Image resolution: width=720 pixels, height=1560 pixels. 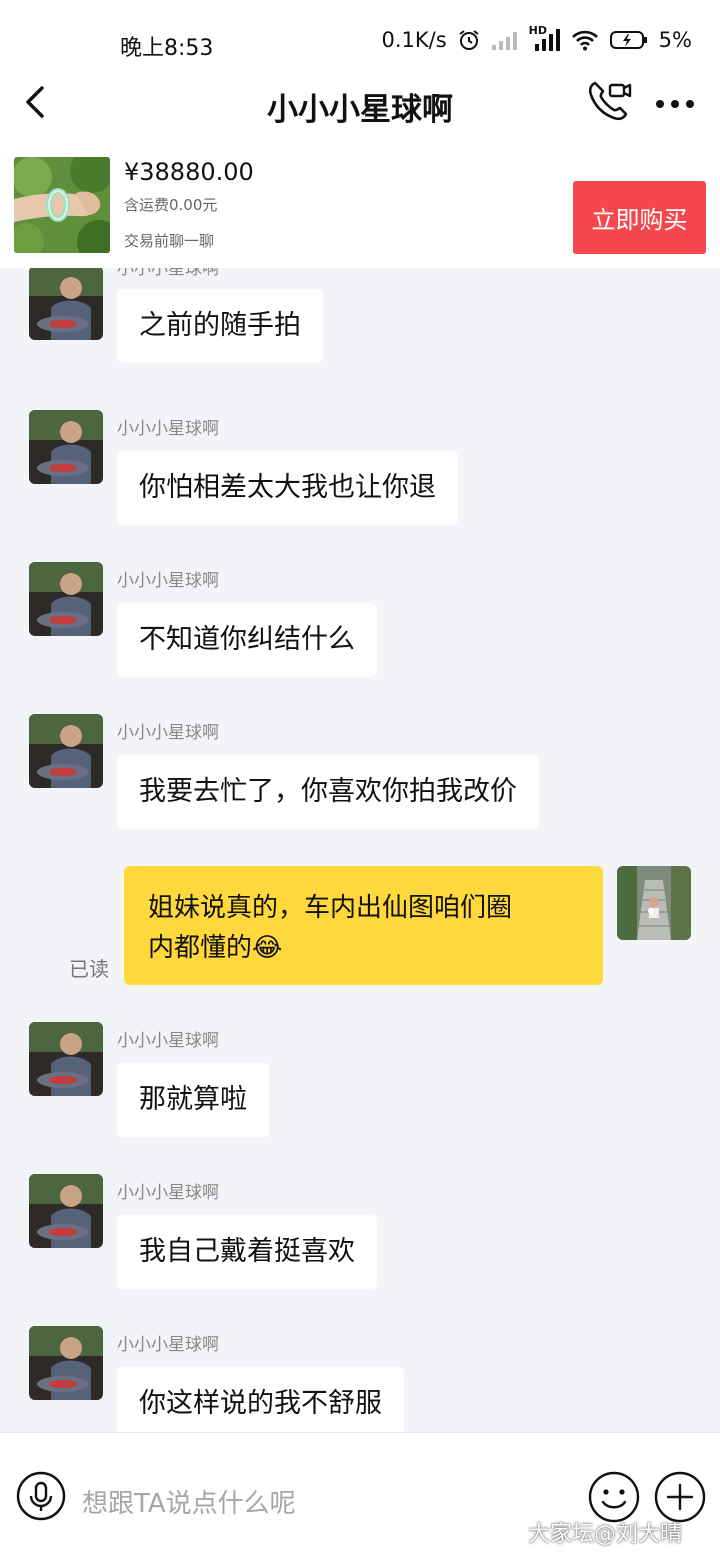 I want to click on shipping-fee: 含运费0.00元, so click(x=171, y=205).